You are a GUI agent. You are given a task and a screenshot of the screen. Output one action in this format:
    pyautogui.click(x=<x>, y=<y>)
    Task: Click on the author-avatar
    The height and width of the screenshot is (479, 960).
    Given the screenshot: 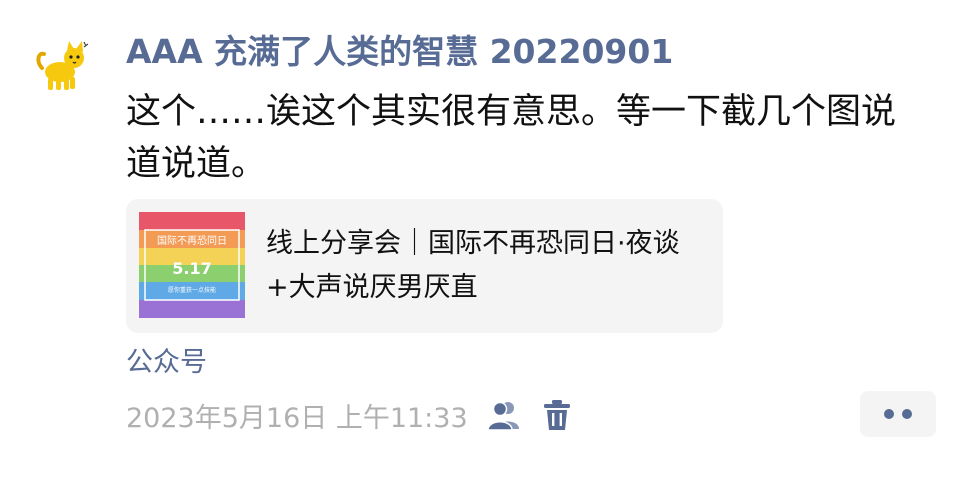 What is the action you would take?
    pyautogui.click(x=62, y=66)
    